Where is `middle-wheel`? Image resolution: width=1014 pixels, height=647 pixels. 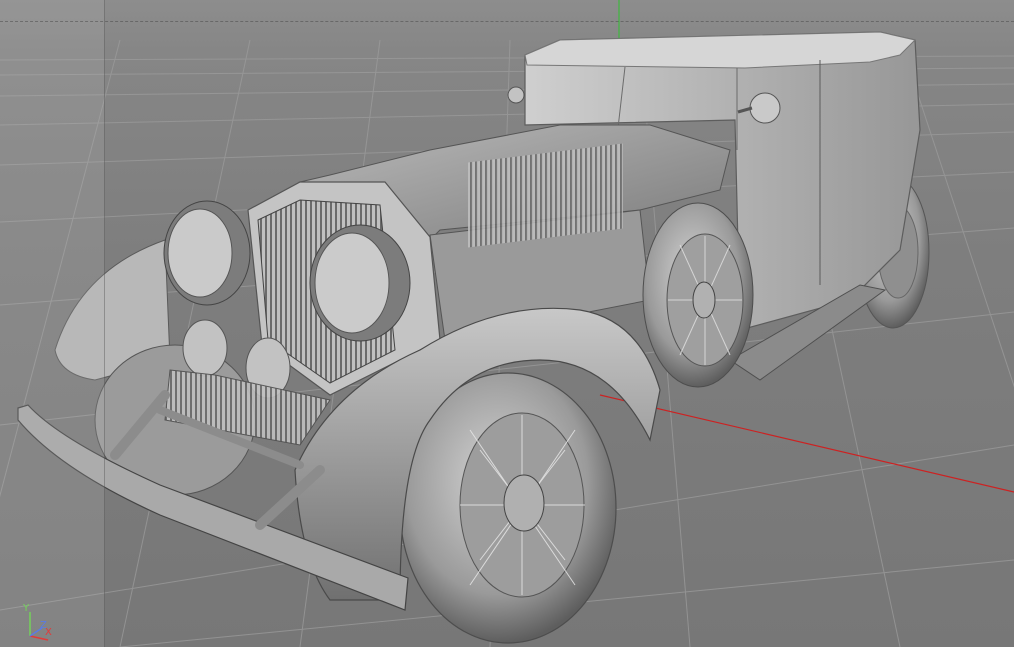 middle-wheel is located at coordinates (698, 295).